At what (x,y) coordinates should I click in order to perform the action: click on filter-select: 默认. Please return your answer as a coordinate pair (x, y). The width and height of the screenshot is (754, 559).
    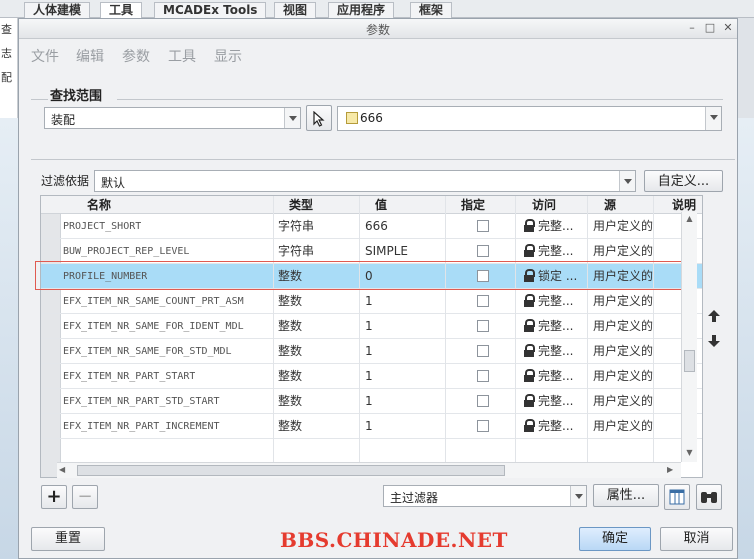
    Looking at the image, I should click on (365, 181).